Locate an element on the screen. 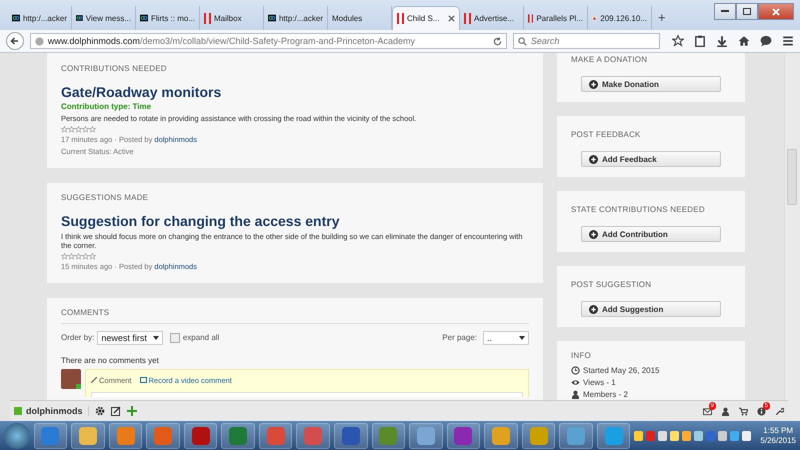 The image size is (800, 450). address-bar: www.dolphinmods.com/demo3/m/collab/view/Child-Safety-Program-and-Princeton-Academy is located at coordinates (268, 41).